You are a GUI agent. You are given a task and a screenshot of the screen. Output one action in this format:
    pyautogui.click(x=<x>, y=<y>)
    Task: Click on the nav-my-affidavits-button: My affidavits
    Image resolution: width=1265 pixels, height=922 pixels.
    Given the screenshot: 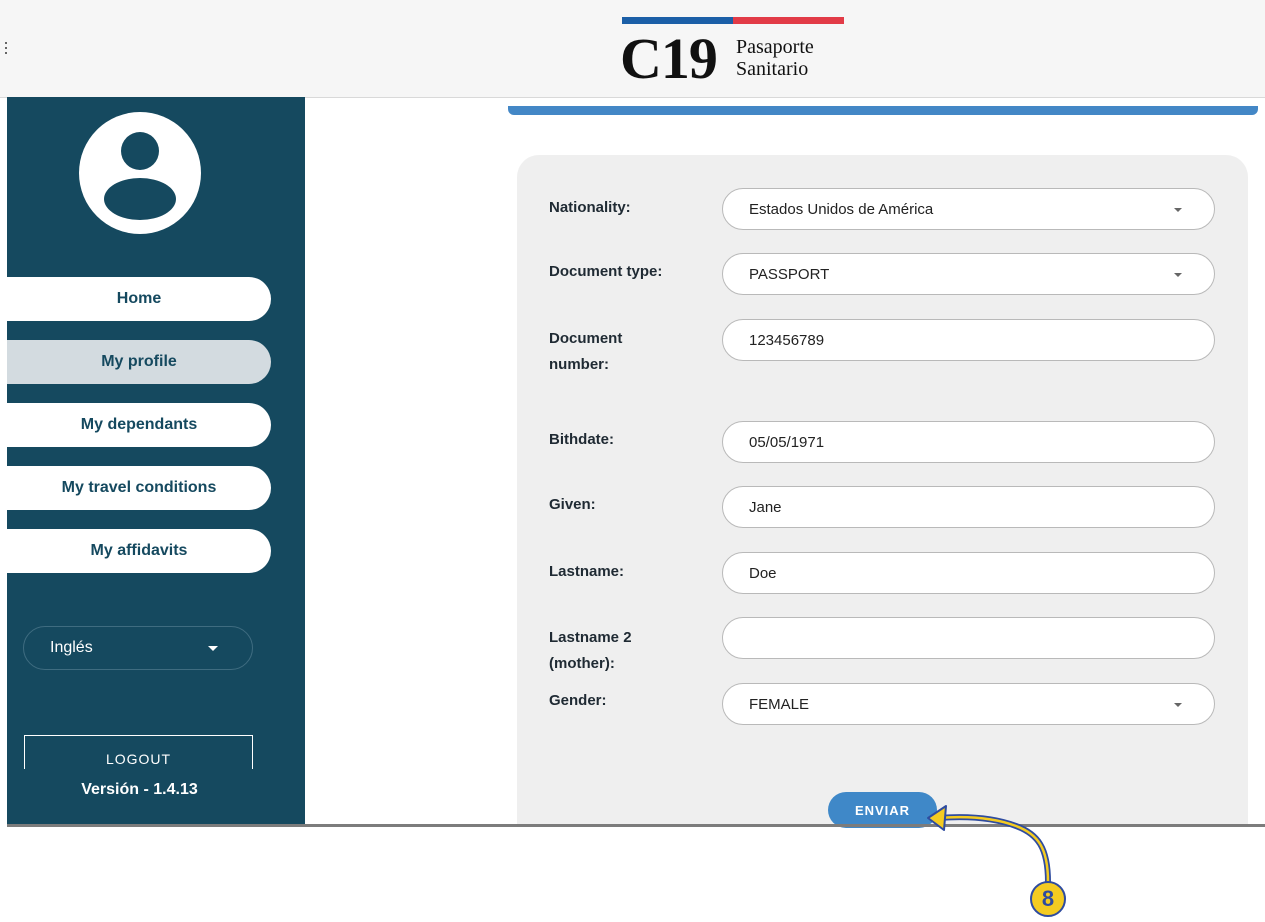 What is the action you would take?
    pyautogui.click(x=139, y=551)
    